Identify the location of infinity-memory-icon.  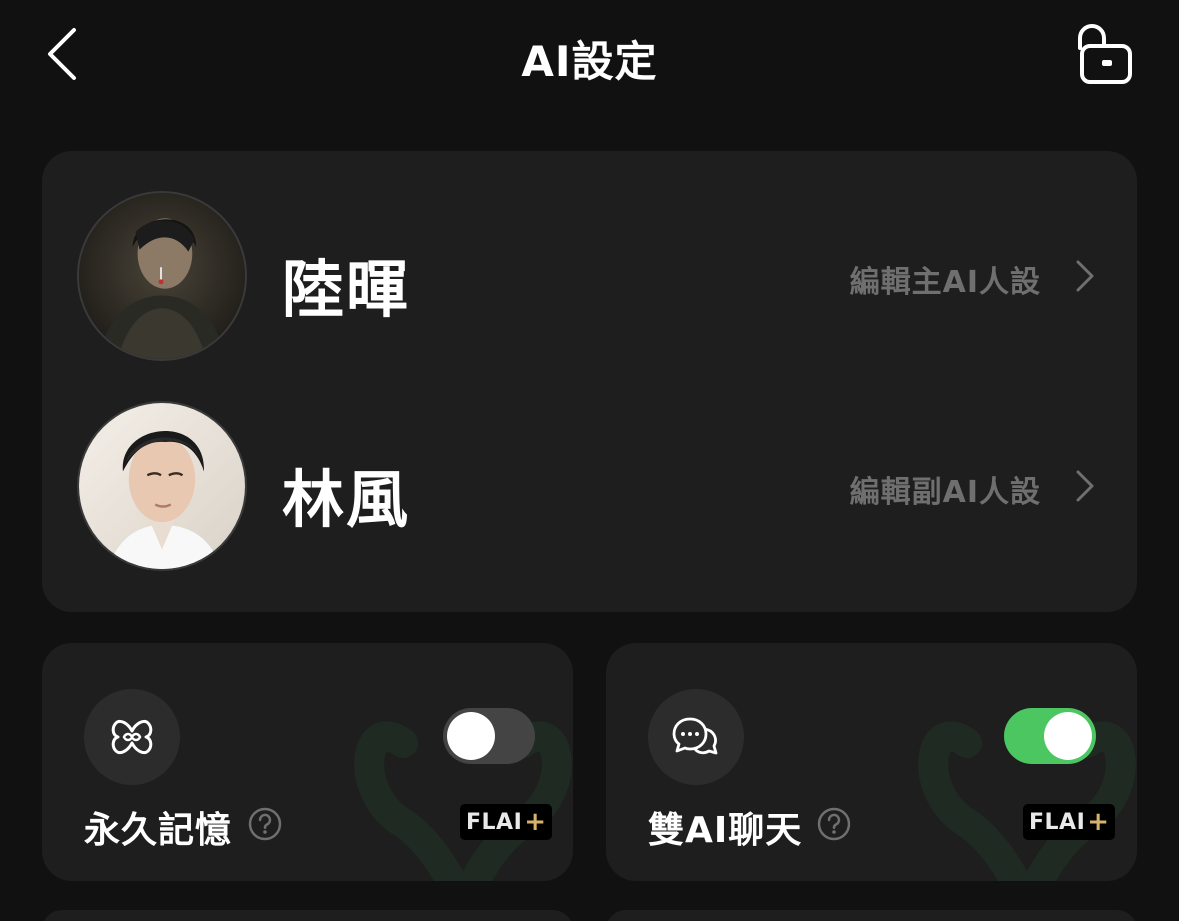
(132, 737).